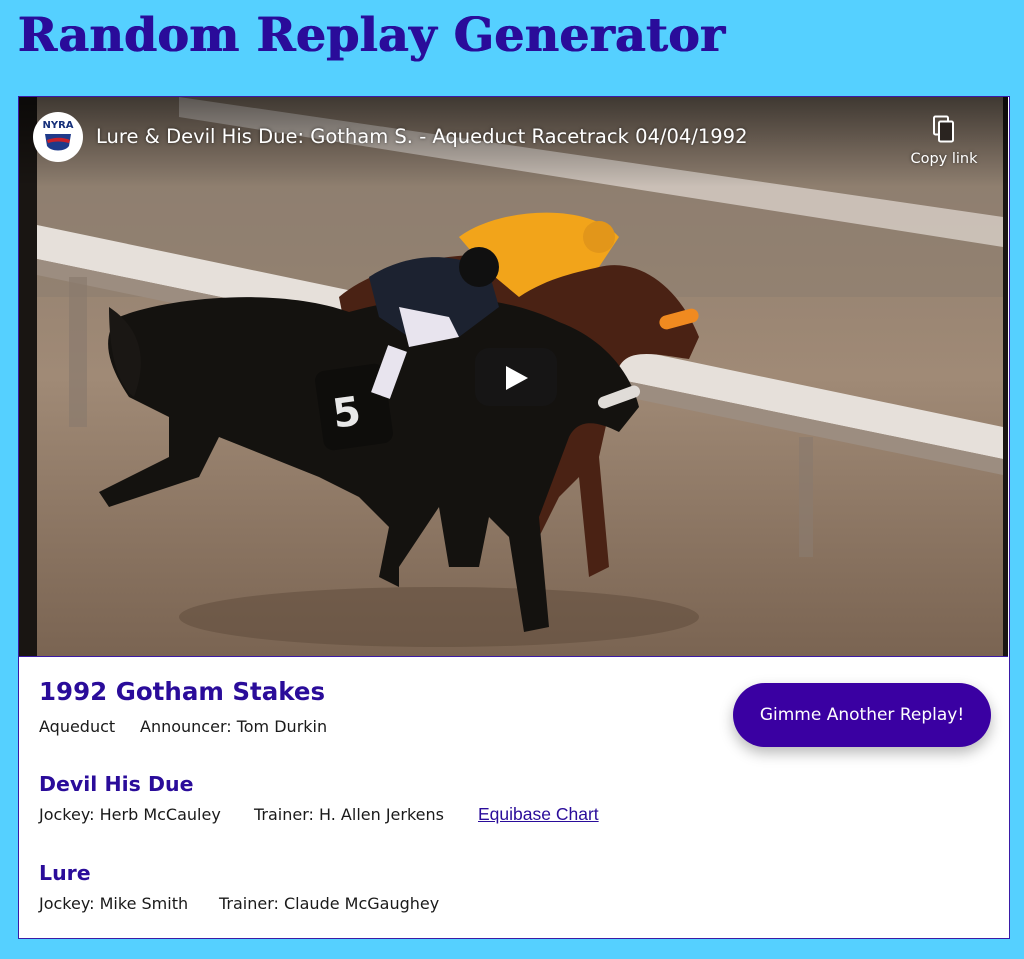 The width and height of the screenshot is (1024, 959). I want to click on play-icon, so click(517, 378).